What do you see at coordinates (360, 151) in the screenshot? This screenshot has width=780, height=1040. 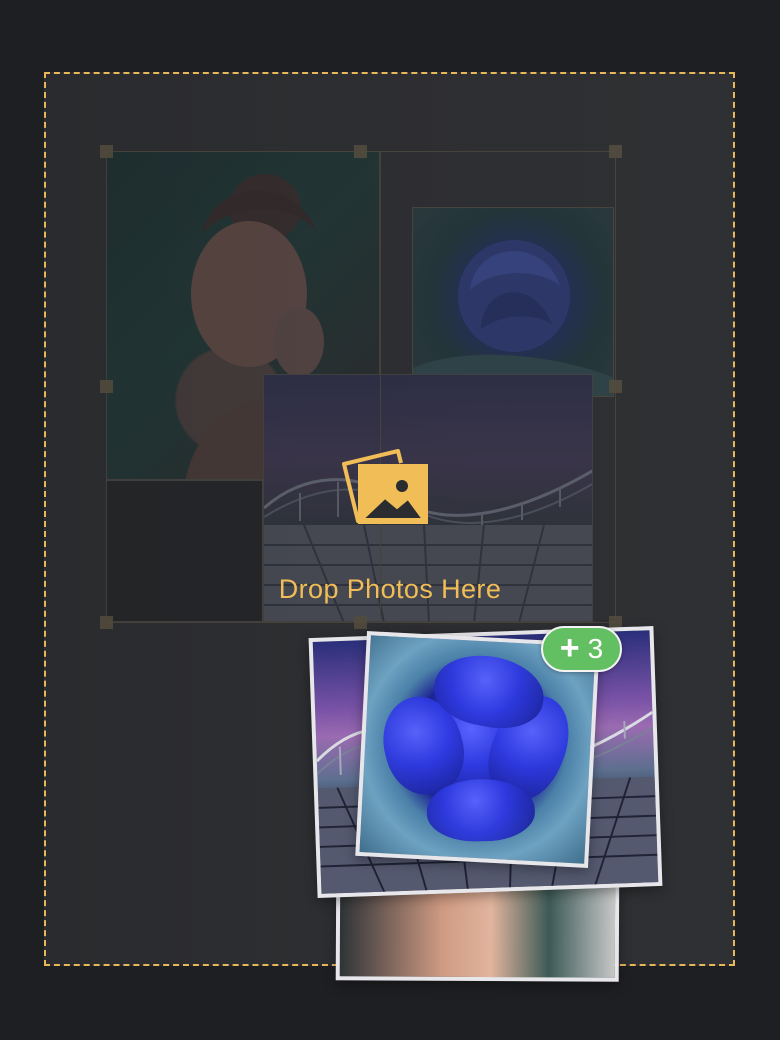 I see `resize-handle-top-middle` at bounding box center [360, 151].